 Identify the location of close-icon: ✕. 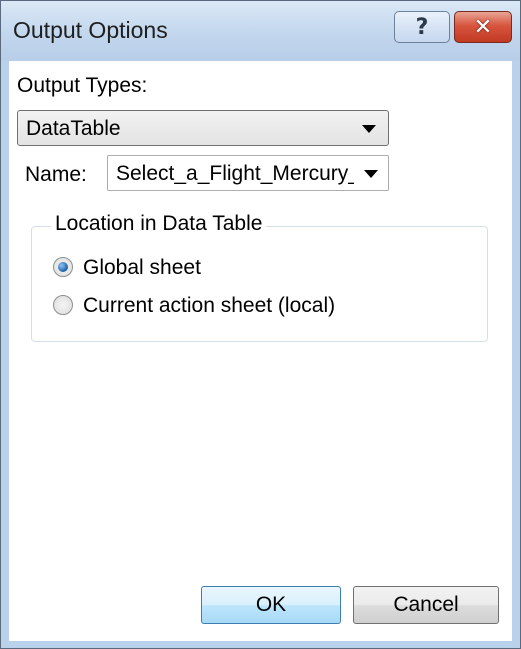
(483, 27).